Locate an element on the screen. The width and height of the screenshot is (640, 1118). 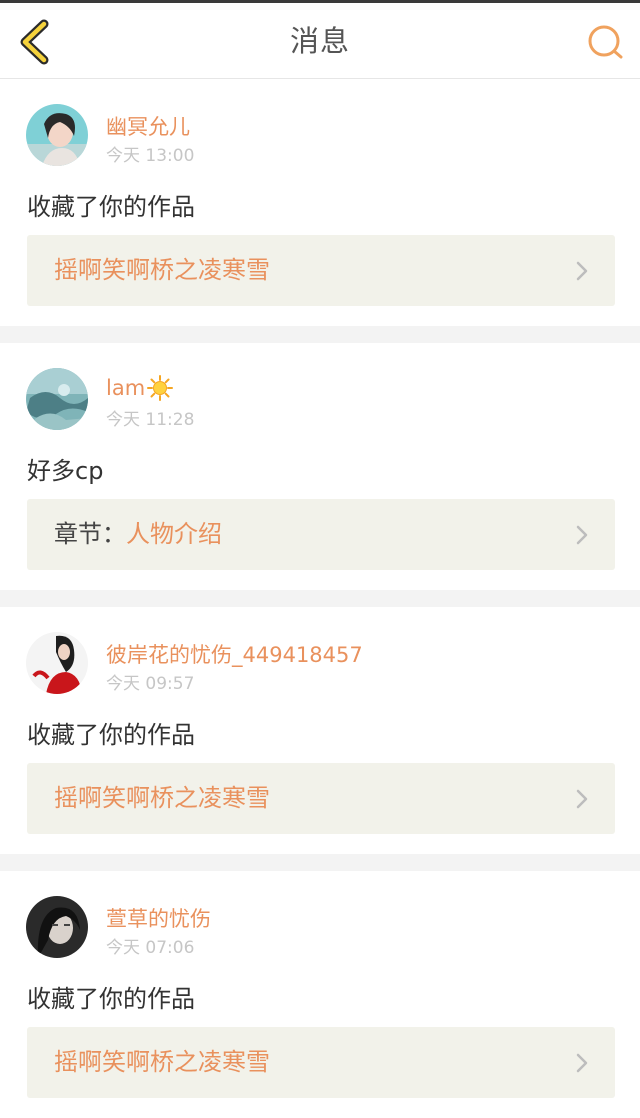
chapter-link-label: 章节：人物介绍 is located at coordinates (138, 534).